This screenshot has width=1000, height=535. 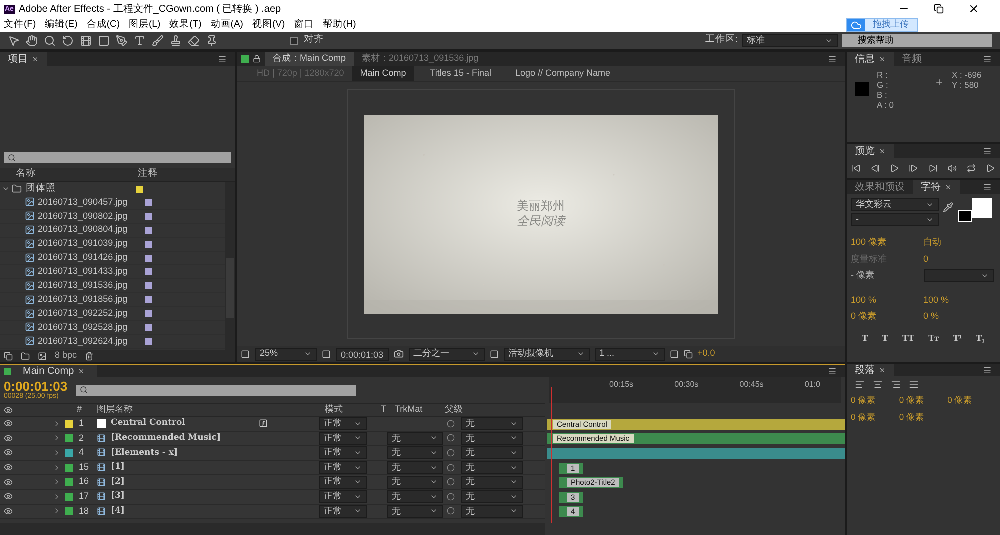 I want to click on baseline-shift-field: 0 像素, so click(x=887, y=317).